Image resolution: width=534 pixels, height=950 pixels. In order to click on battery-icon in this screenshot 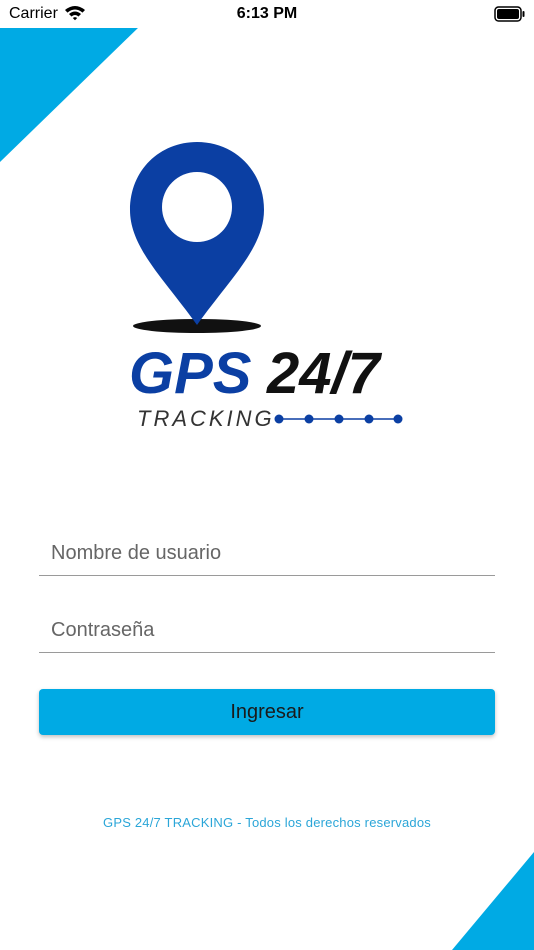, I will do `click(510, 16)`.